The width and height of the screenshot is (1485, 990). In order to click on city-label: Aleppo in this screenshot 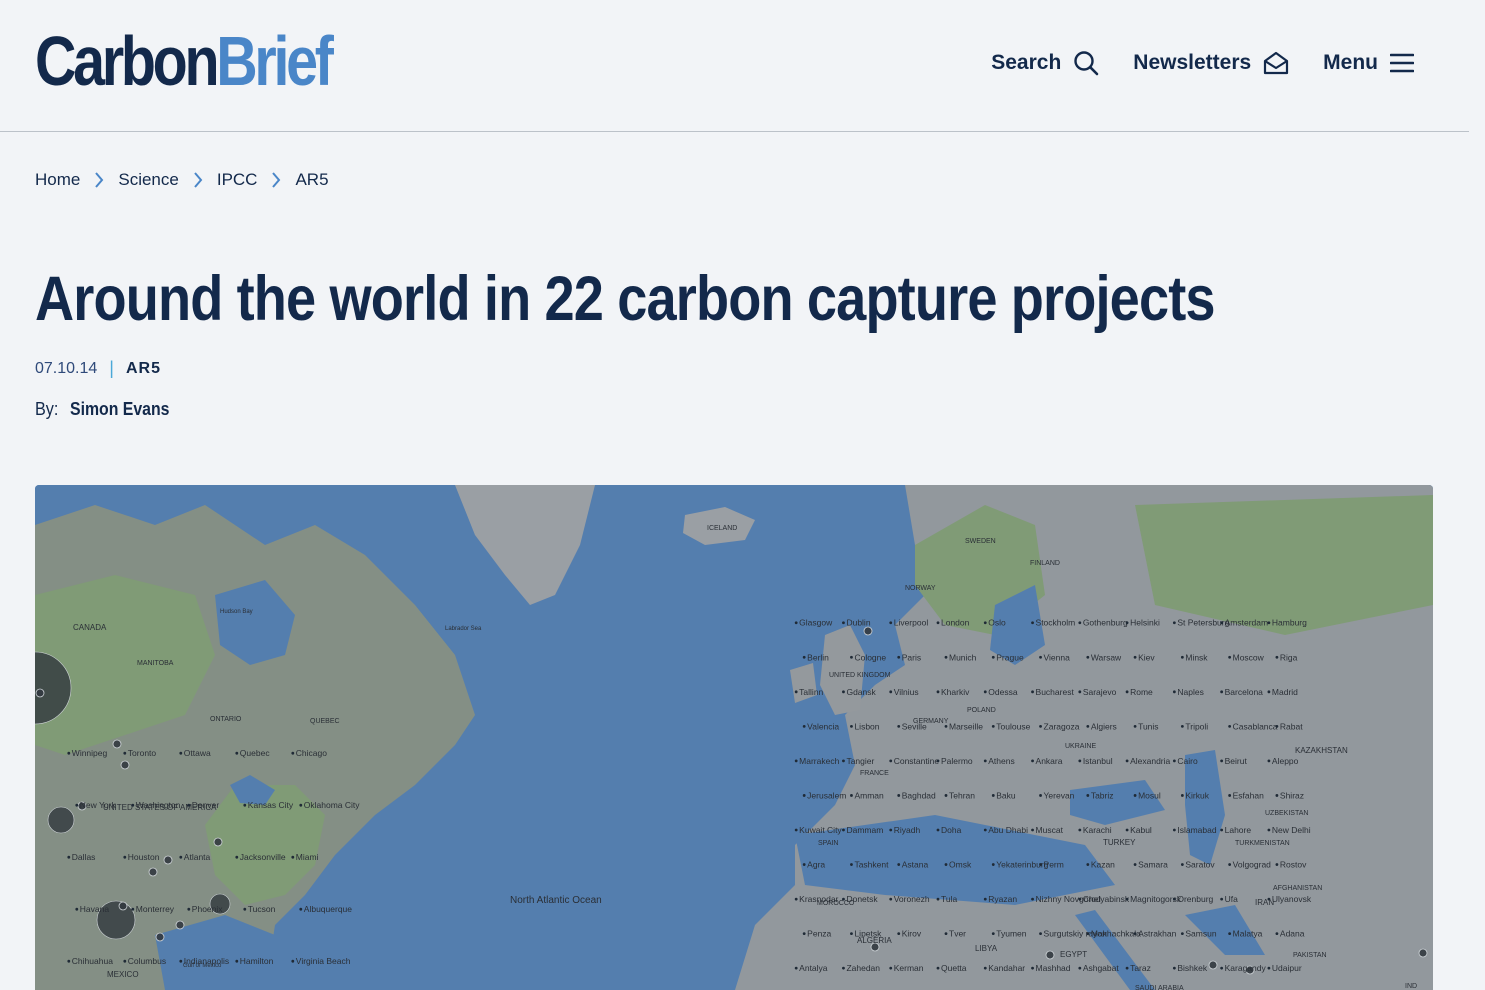, I will do `click(1285, 761)`.